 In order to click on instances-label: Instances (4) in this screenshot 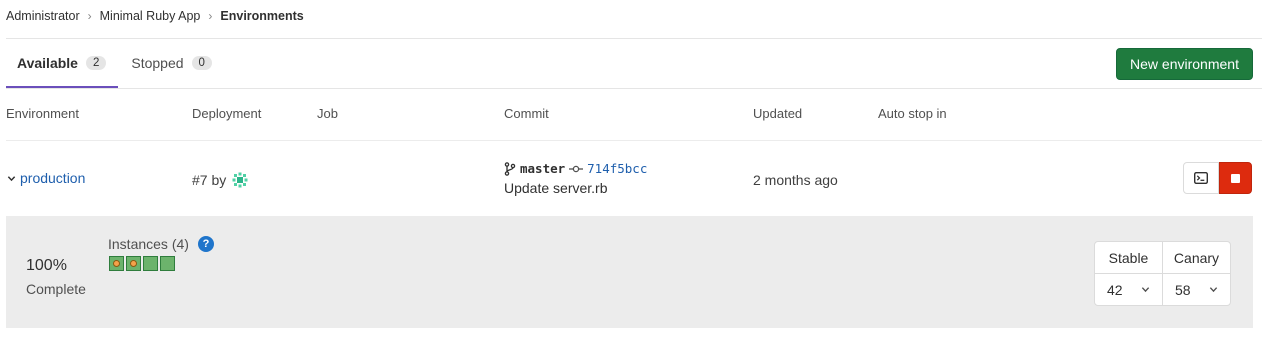, I will do `click(148, 244)`.